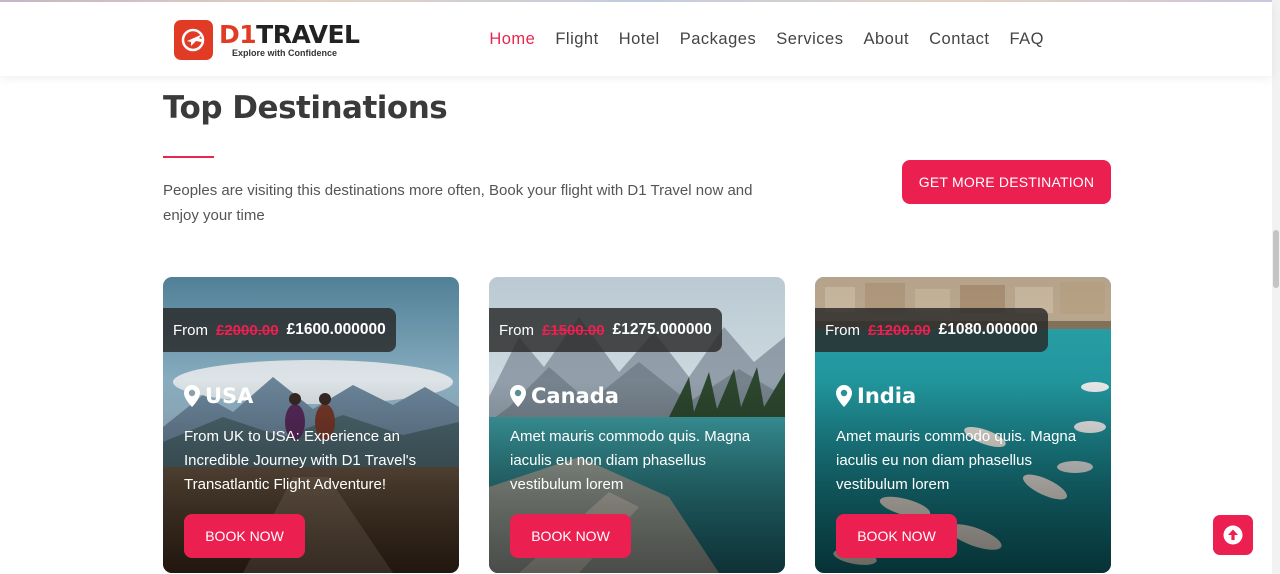 The height and width of the screenshot is (574, 1280). I want to click on brand-logo: D1TRAVEL Explore with Confidence, so click(267, 40).